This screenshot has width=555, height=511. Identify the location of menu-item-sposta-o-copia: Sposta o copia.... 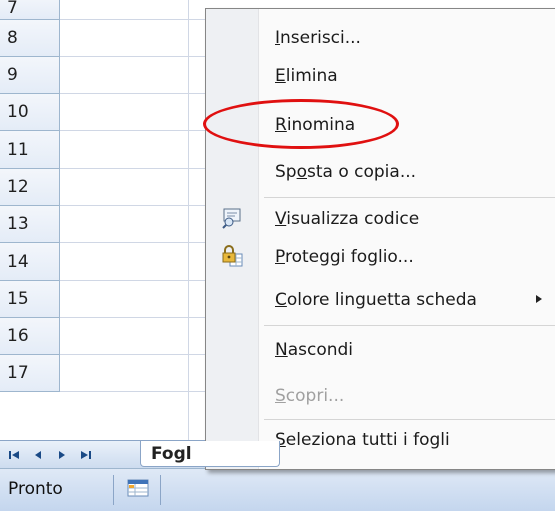
(407, 172).